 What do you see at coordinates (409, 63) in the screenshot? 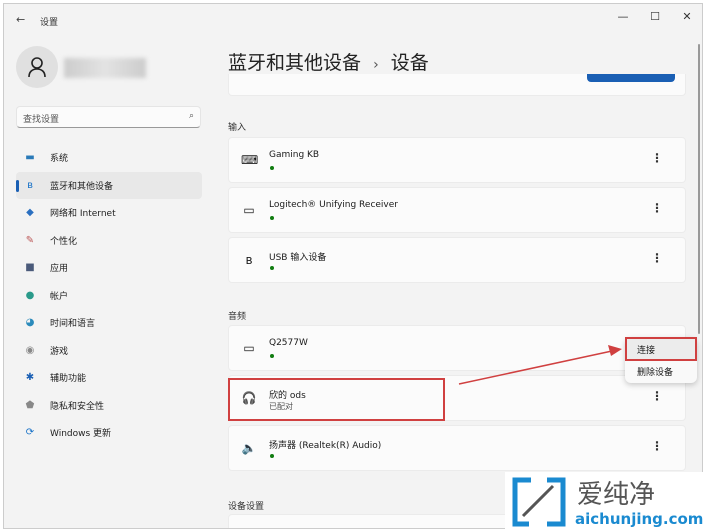
I see `page-title: 设备` at bounding box center [409, 63].